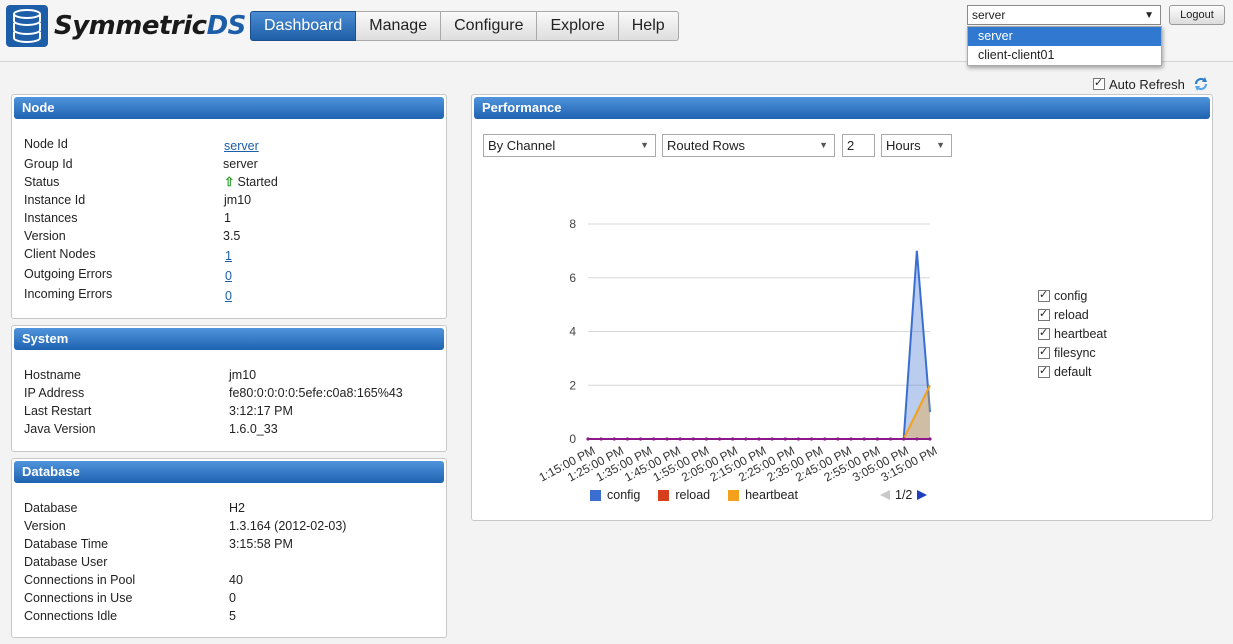  I want to click on main-nav: Dashboard Manage Configure Explore Help, so click(464, 26).